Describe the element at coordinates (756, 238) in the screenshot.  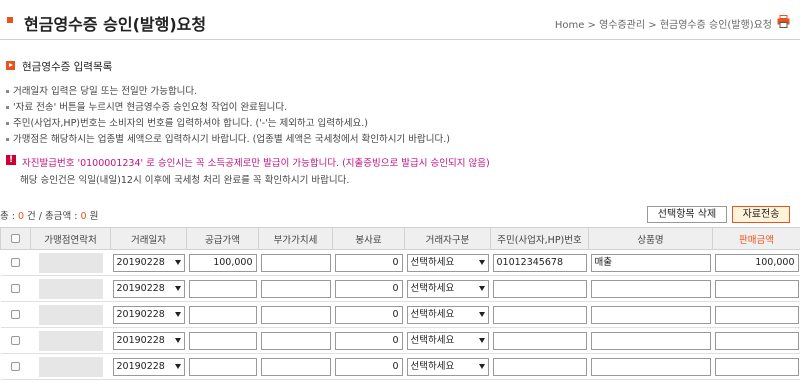
I see `column-header: 판매금액` at that location.